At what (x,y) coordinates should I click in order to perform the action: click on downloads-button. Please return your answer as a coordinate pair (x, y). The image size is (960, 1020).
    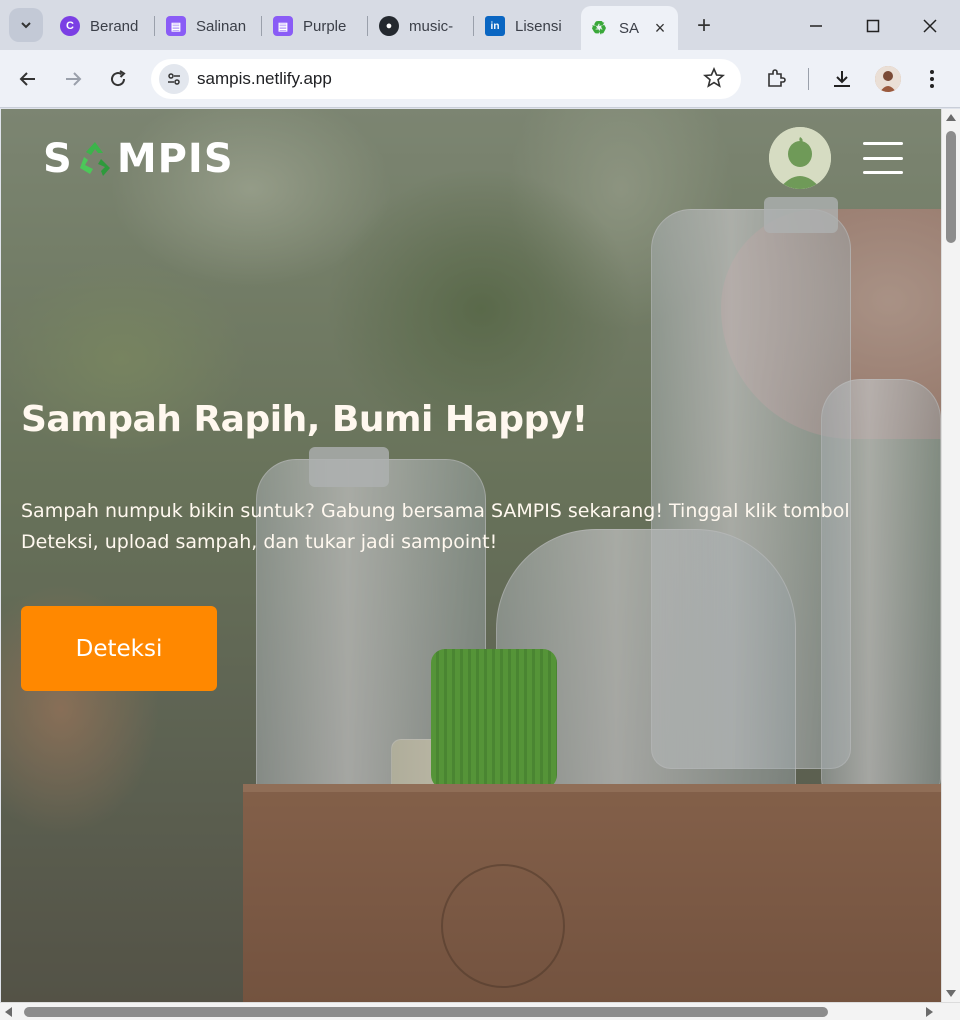
    Looking at the image, I should click on (842, 79).